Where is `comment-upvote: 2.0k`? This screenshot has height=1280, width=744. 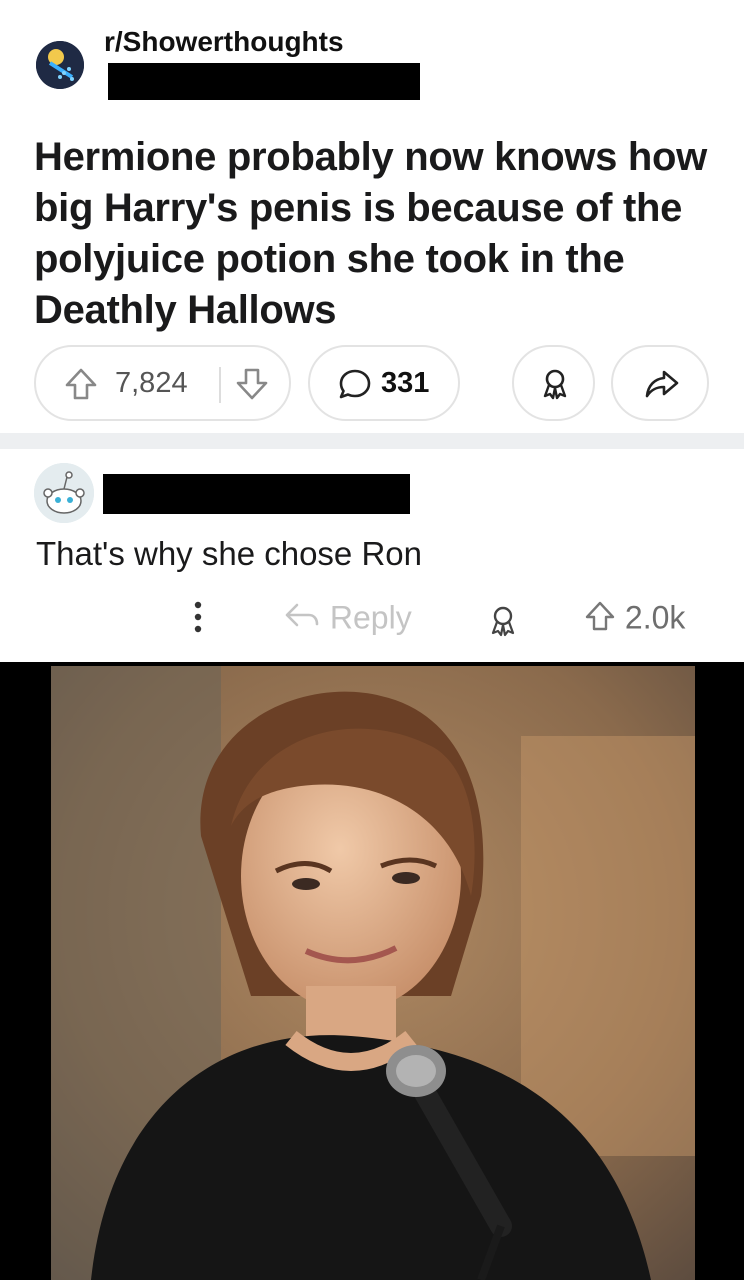 comment-upvote: 2.0k is located at coordinates (634, 620).